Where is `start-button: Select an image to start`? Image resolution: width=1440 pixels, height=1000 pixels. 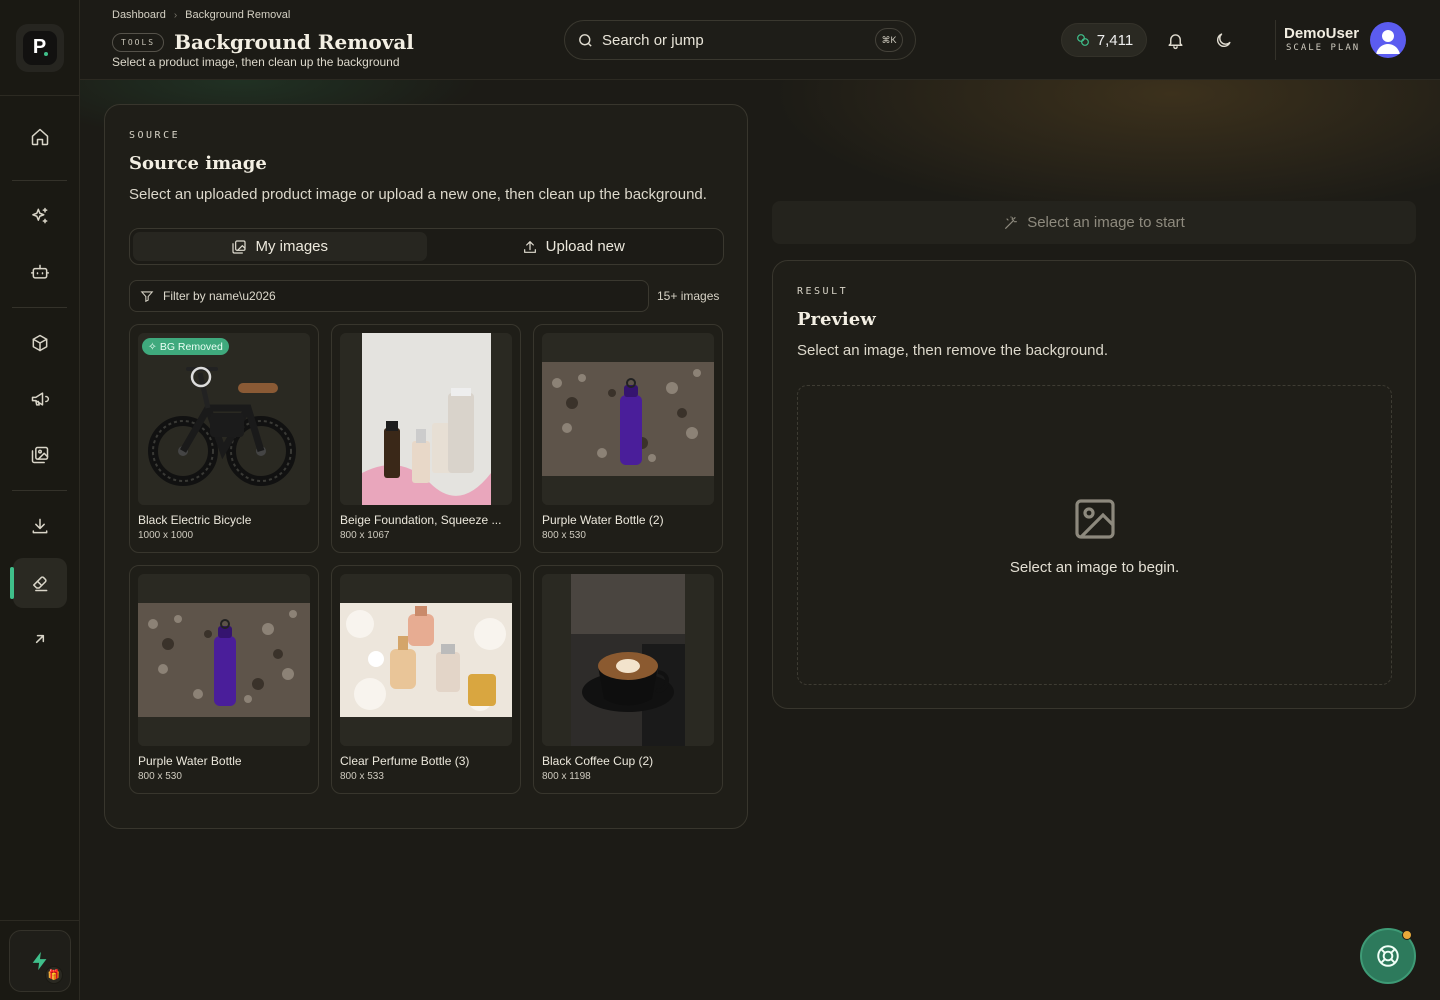
start-button: Select an image to start is located at coordinates (1094, 222).